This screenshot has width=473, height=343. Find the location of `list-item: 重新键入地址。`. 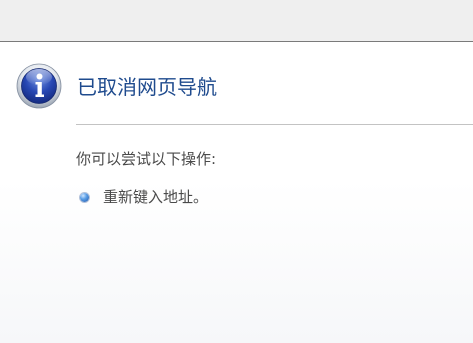

list-item: 重新键入地址。 is located at coordinates (144, 197).